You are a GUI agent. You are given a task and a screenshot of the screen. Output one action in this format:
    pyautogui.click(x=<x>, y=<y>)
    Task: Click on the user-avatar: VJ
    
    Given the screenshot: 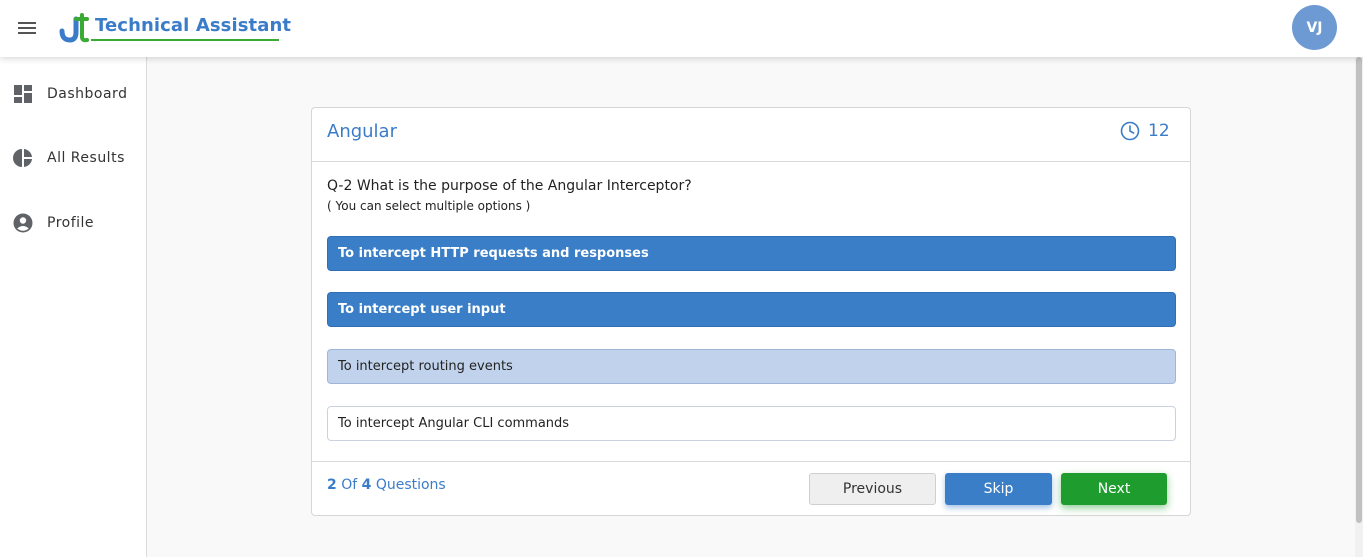 What is the action you would take?
    pyautogui.click(x=1314, y=27)
    